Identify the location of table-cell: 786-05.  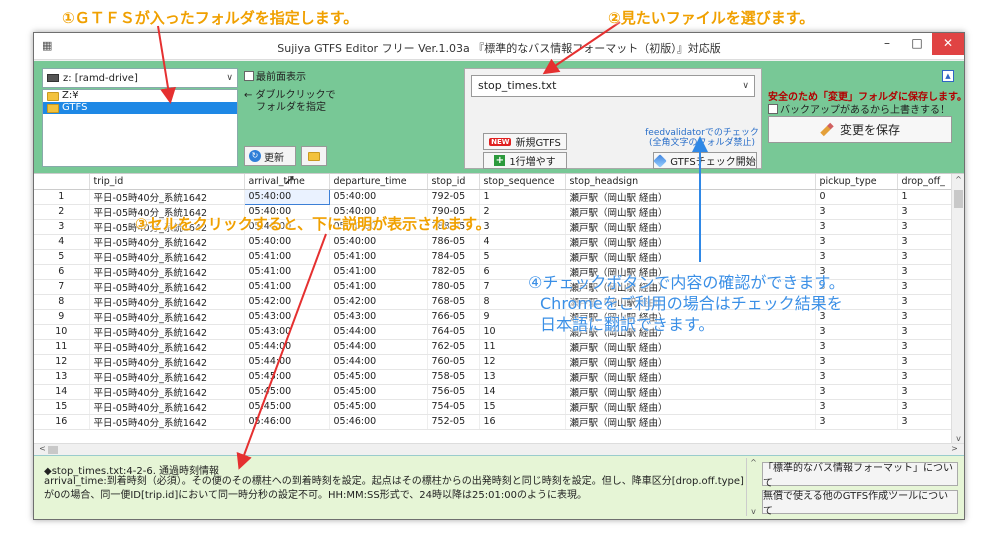
(453, 242).